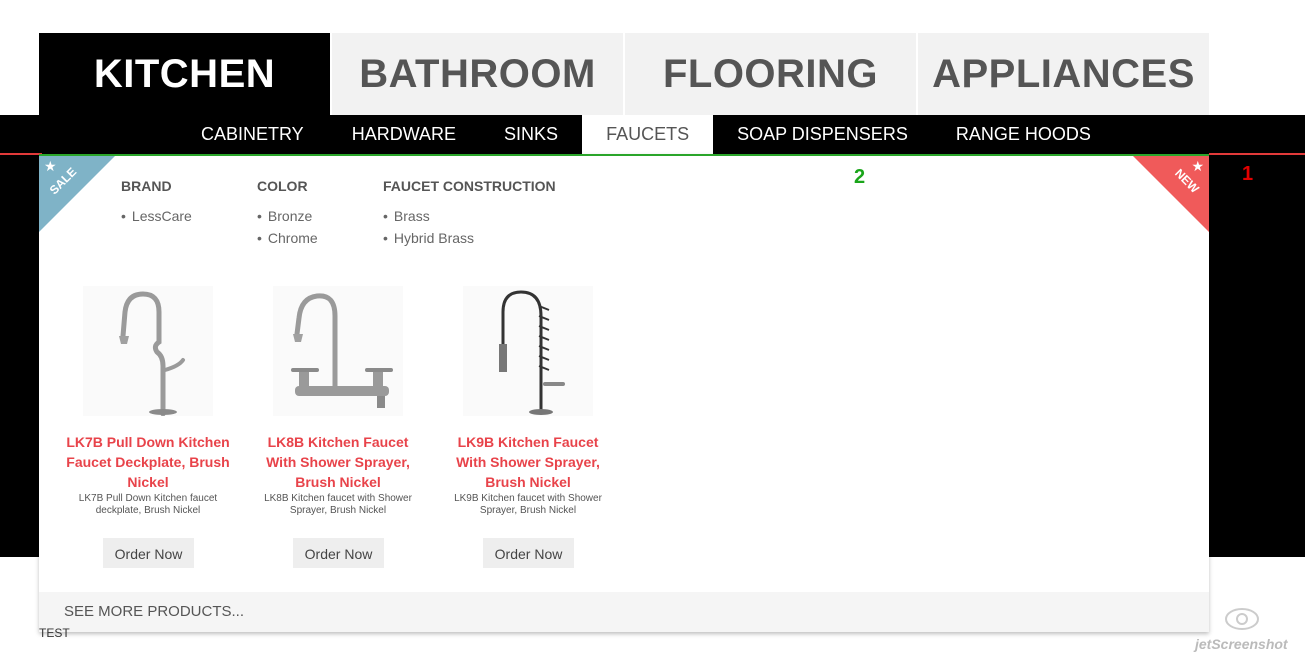 This screenshot has width=1305, height=662. What do you see at coordinates (156, 204) in the screenshot?
I see `filter-brand: BRAND LessCare` at bounding box center [156, 204].